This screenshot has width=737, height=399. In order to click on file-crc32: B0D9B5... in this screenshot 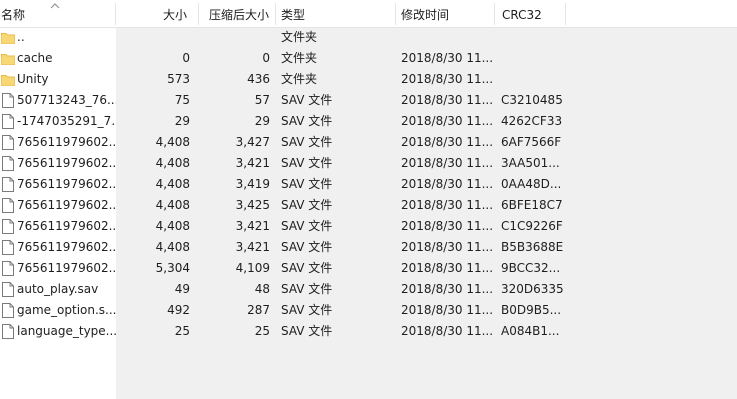, I will do `click(531, 310)`.